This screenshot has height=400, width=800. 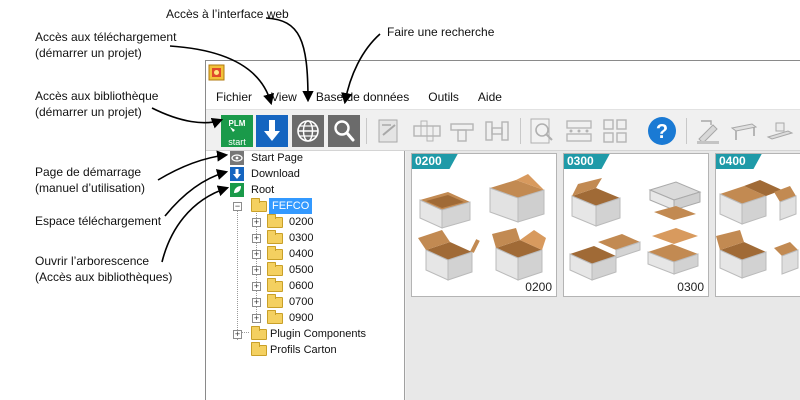 I want to click on annotation-web: Accès à l’interface web, so click(x=227, y=14).